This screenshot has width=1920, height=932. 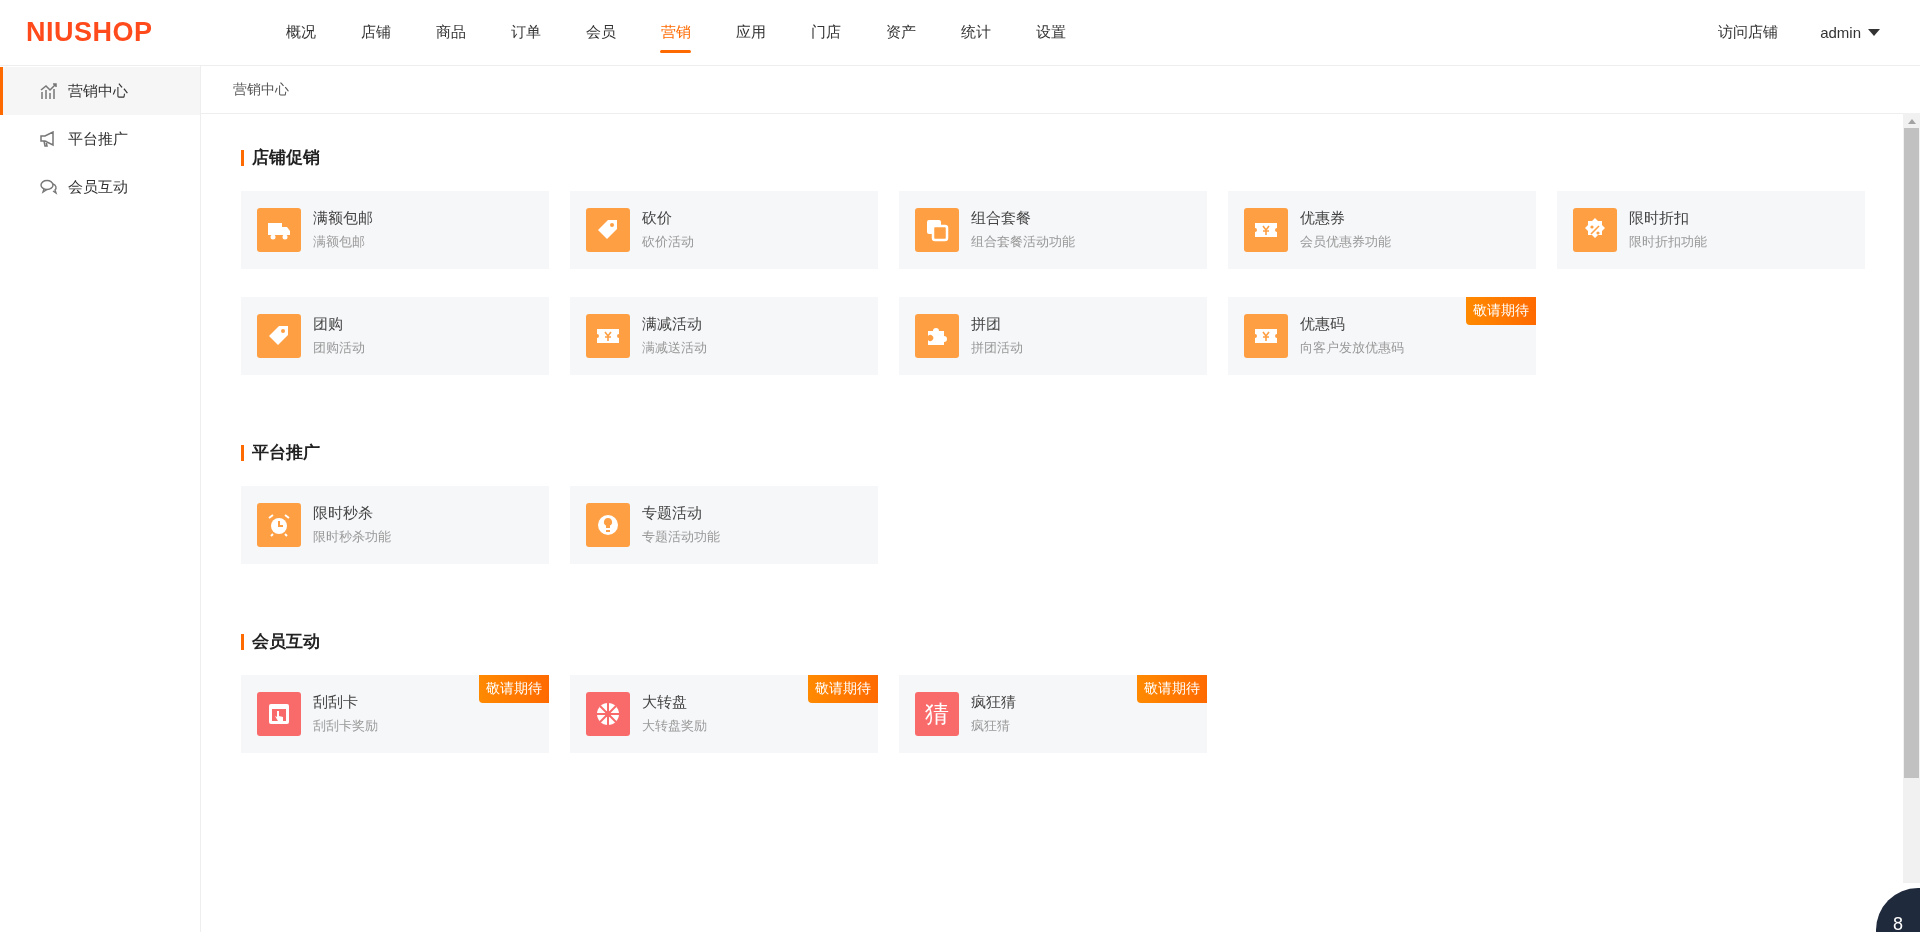 I want to click on card-title: 优惠码, so click(x=1323, y=324).